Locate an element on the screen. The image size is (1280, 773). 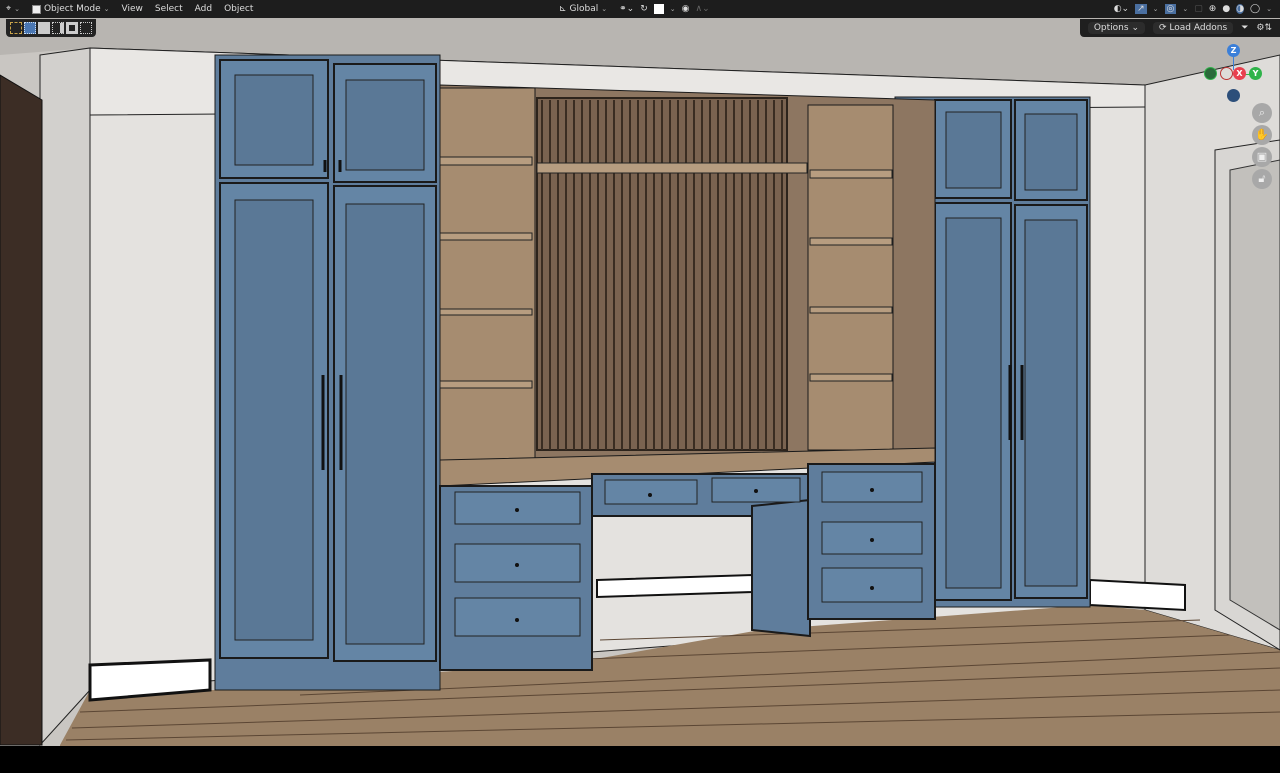
options-dropdown: Options ⌄ is located at coordinates (1116, 28).